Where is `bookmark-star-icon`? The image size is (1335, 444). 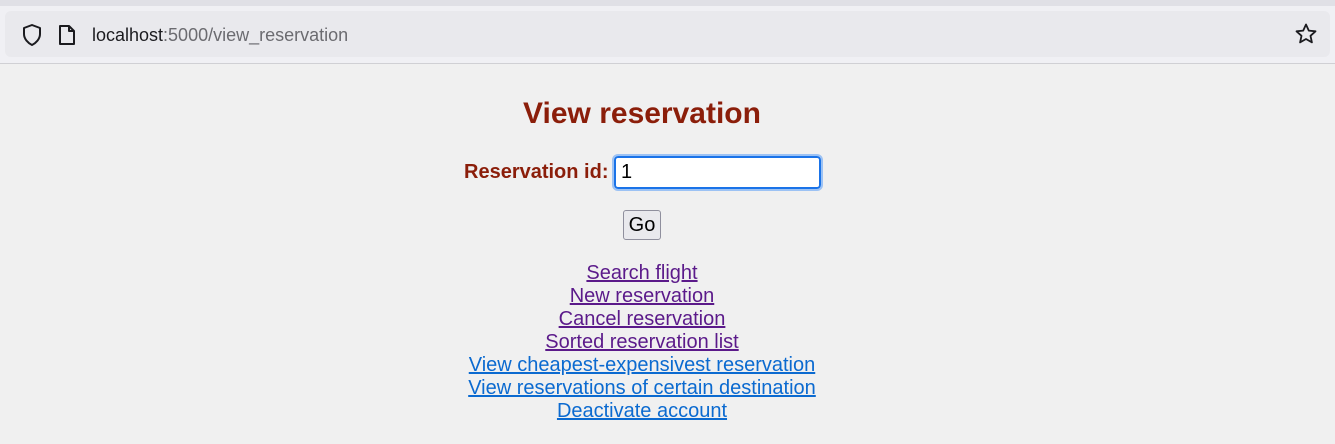
bookmark-star-icon is located at coordinates (1306, 34).